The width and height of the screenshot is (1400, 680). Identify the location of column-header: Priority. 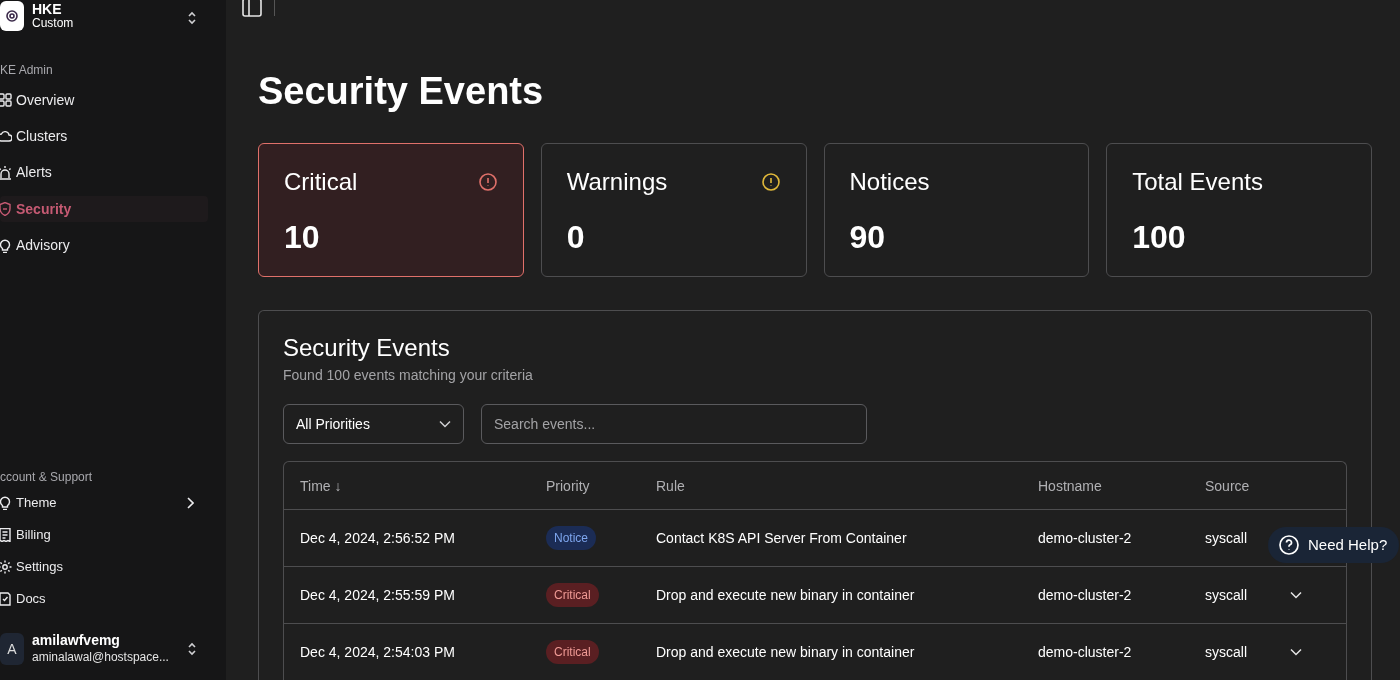
(568, 485).